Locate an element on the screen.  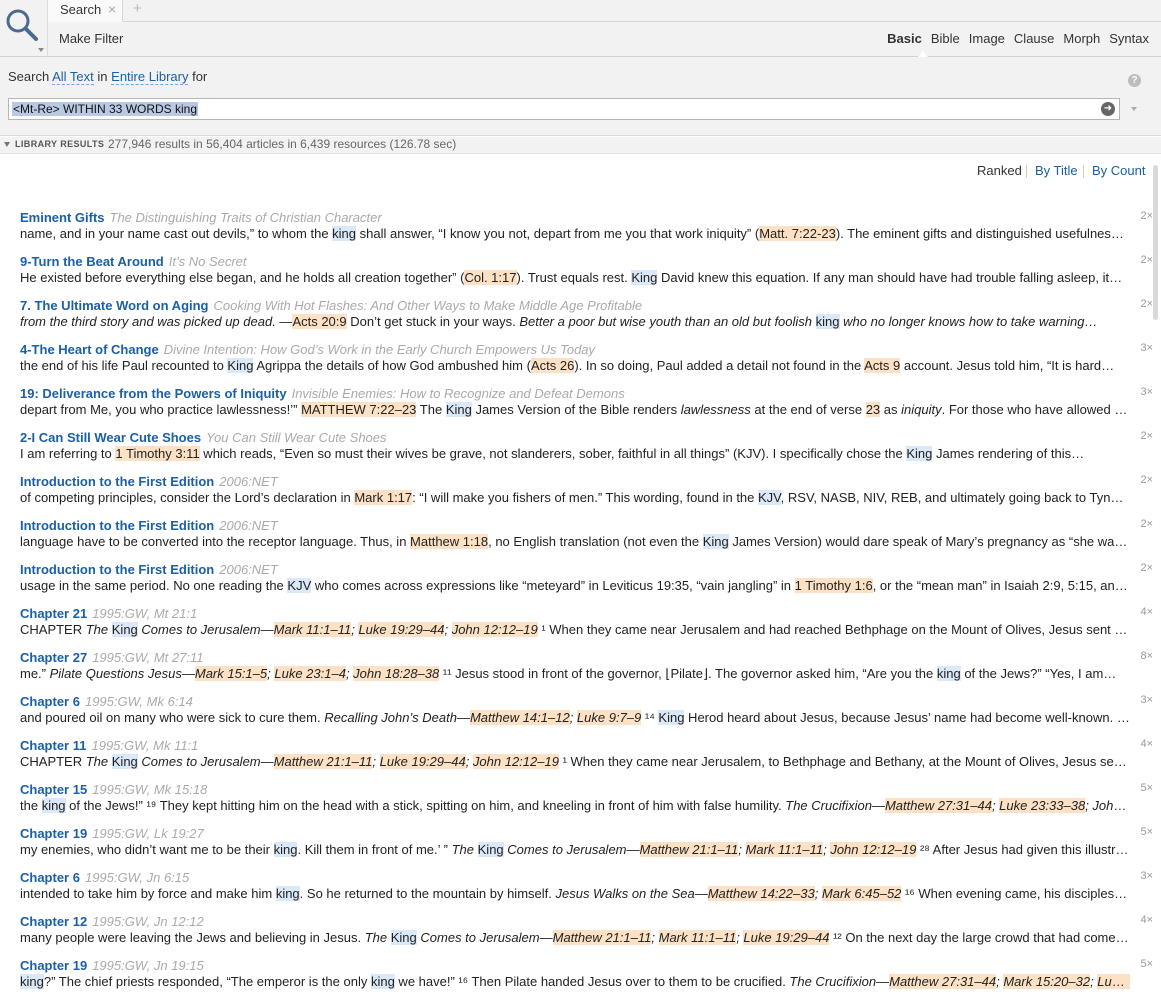
bible-reference-link: Matt. 7:22-23 is located at coordinates (797, 233).